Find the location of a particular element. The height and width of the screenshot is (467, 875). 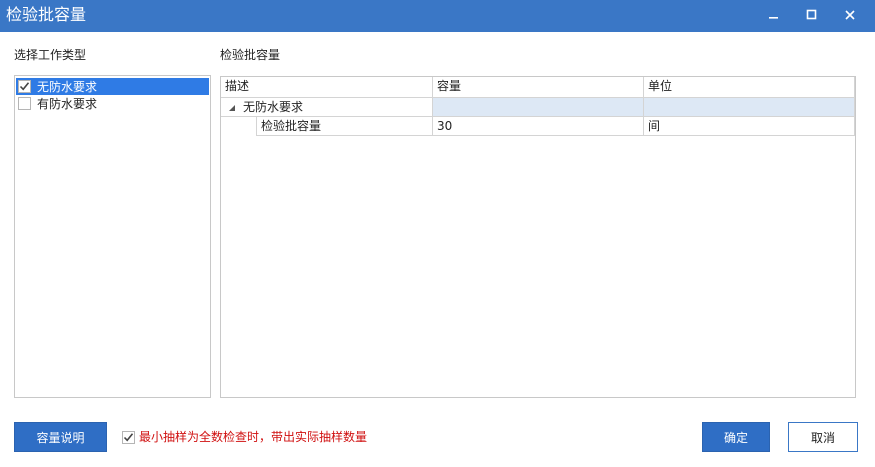

close-icon is located at coordinates (850, 15).